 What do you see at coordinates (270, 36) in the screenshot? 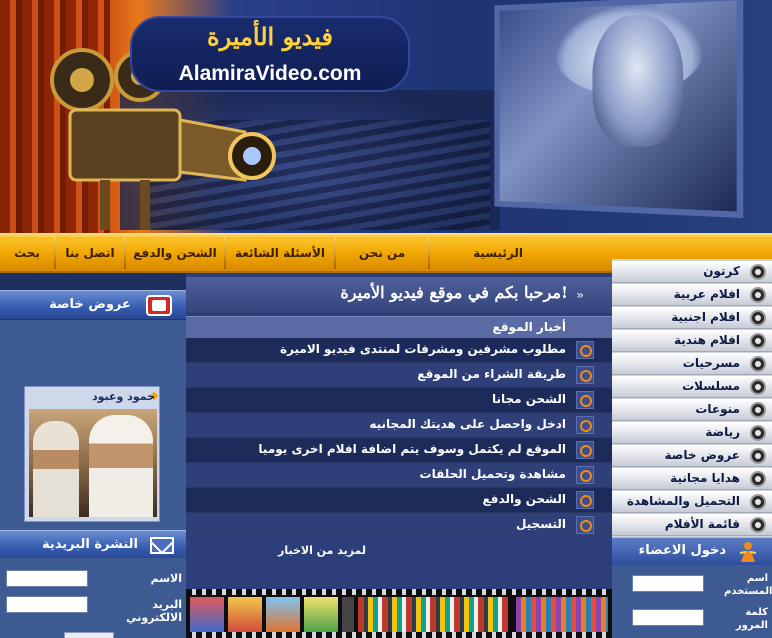
I see `logo-arabic-text: فيديو الأميرة` at bounding box center [270, 36].